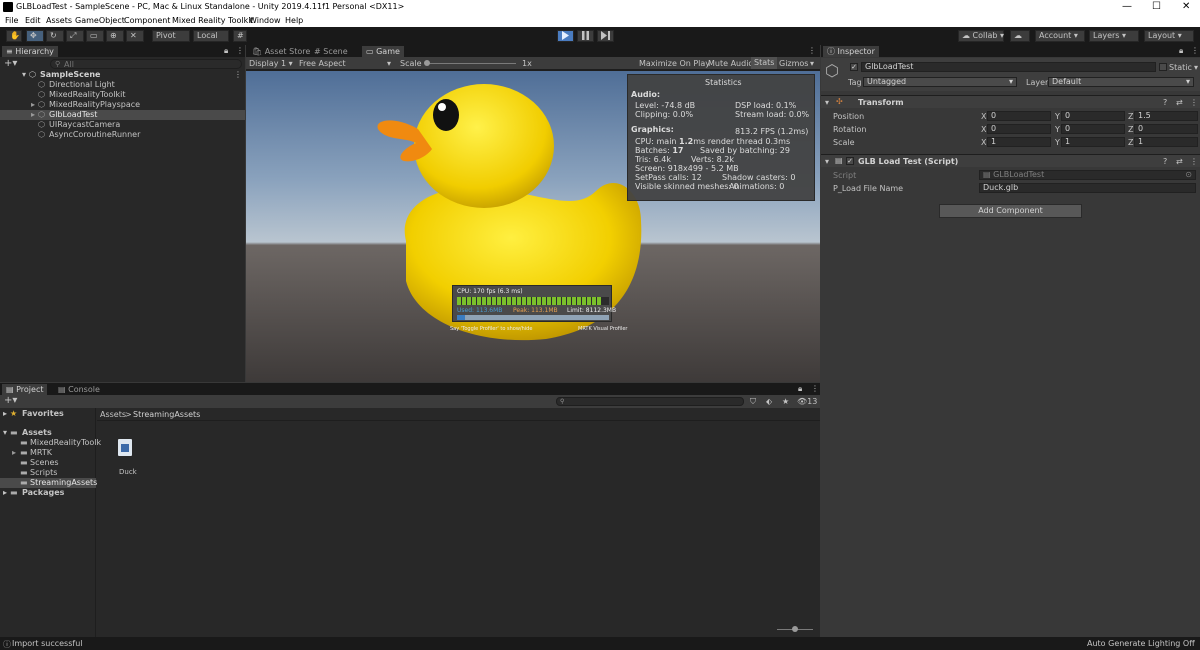 This screenshot has height=650, width=1200. What do you see at coordinates (48, 414) in the screenshot?
I see `favorites-row: ▸ ★ Favorites` at bounding box center [48, 414].